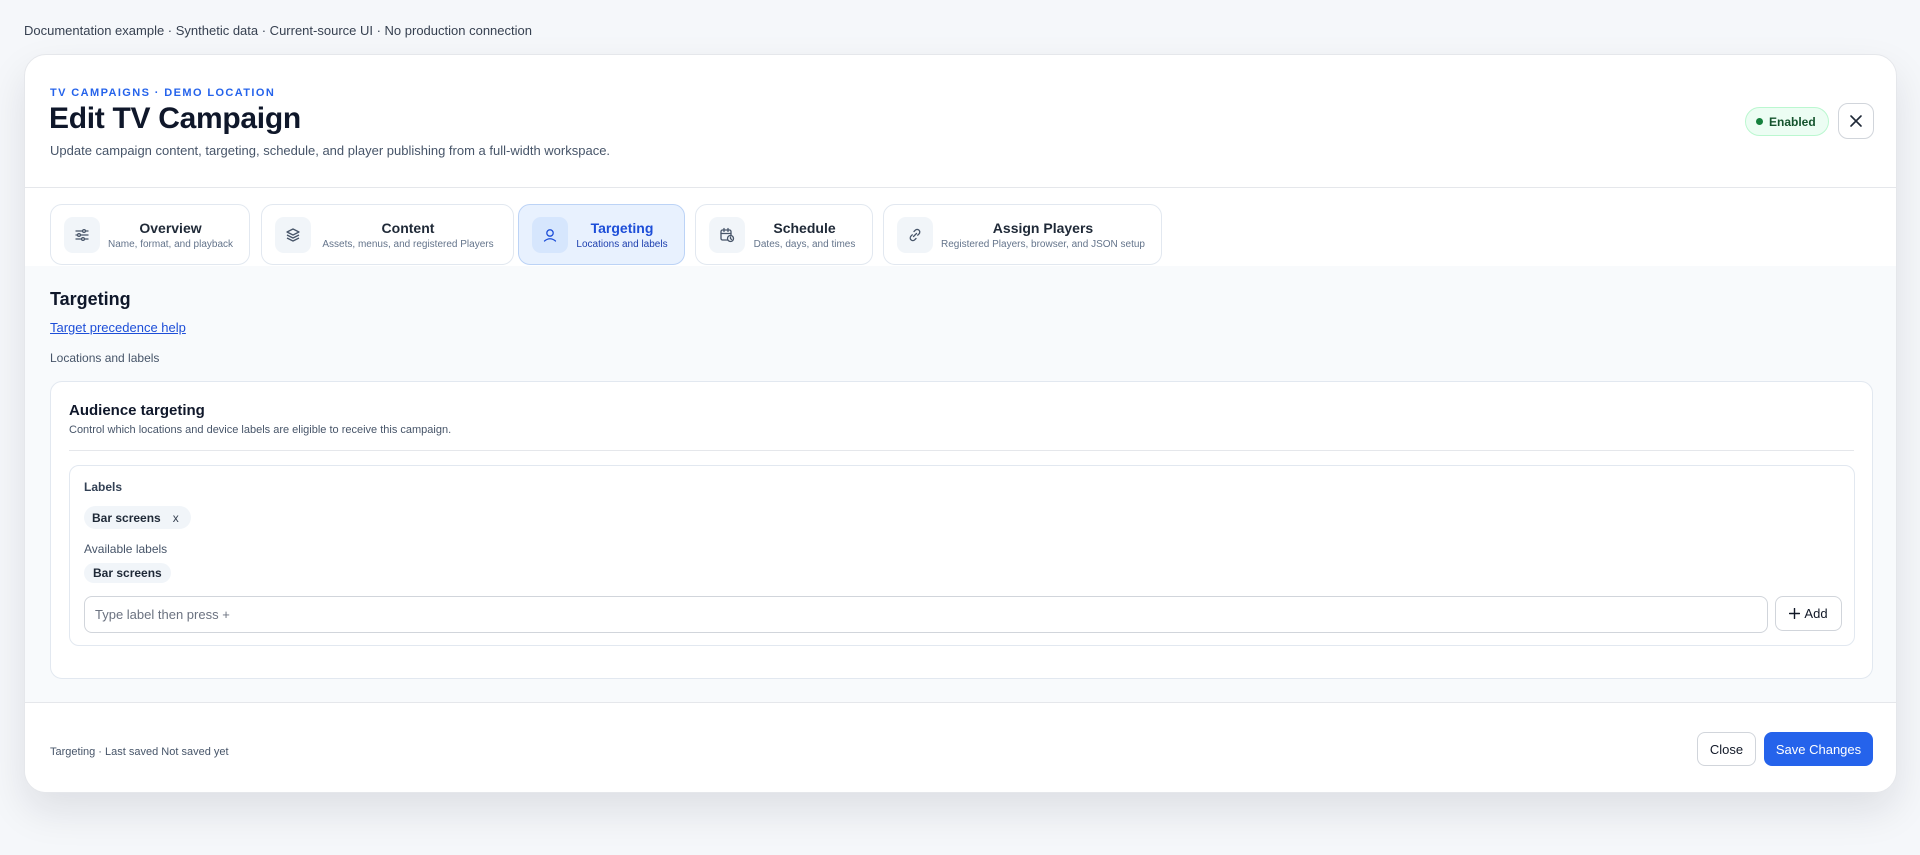  Describe the element at coordinates (408, 244) in the screenshot. I see `tab-description: Assets, menus, and registered Players` at that location.